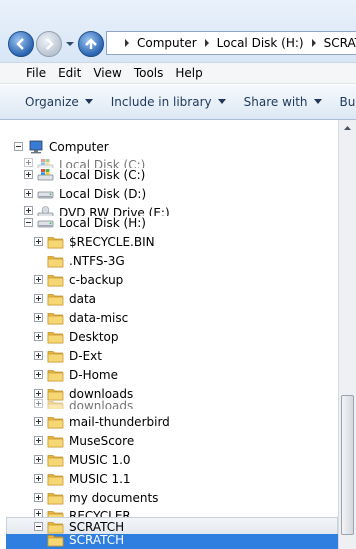  Describe the element at coordinates (347, 465) in the screenshot. I see `scrollbar-thumb` at that location.